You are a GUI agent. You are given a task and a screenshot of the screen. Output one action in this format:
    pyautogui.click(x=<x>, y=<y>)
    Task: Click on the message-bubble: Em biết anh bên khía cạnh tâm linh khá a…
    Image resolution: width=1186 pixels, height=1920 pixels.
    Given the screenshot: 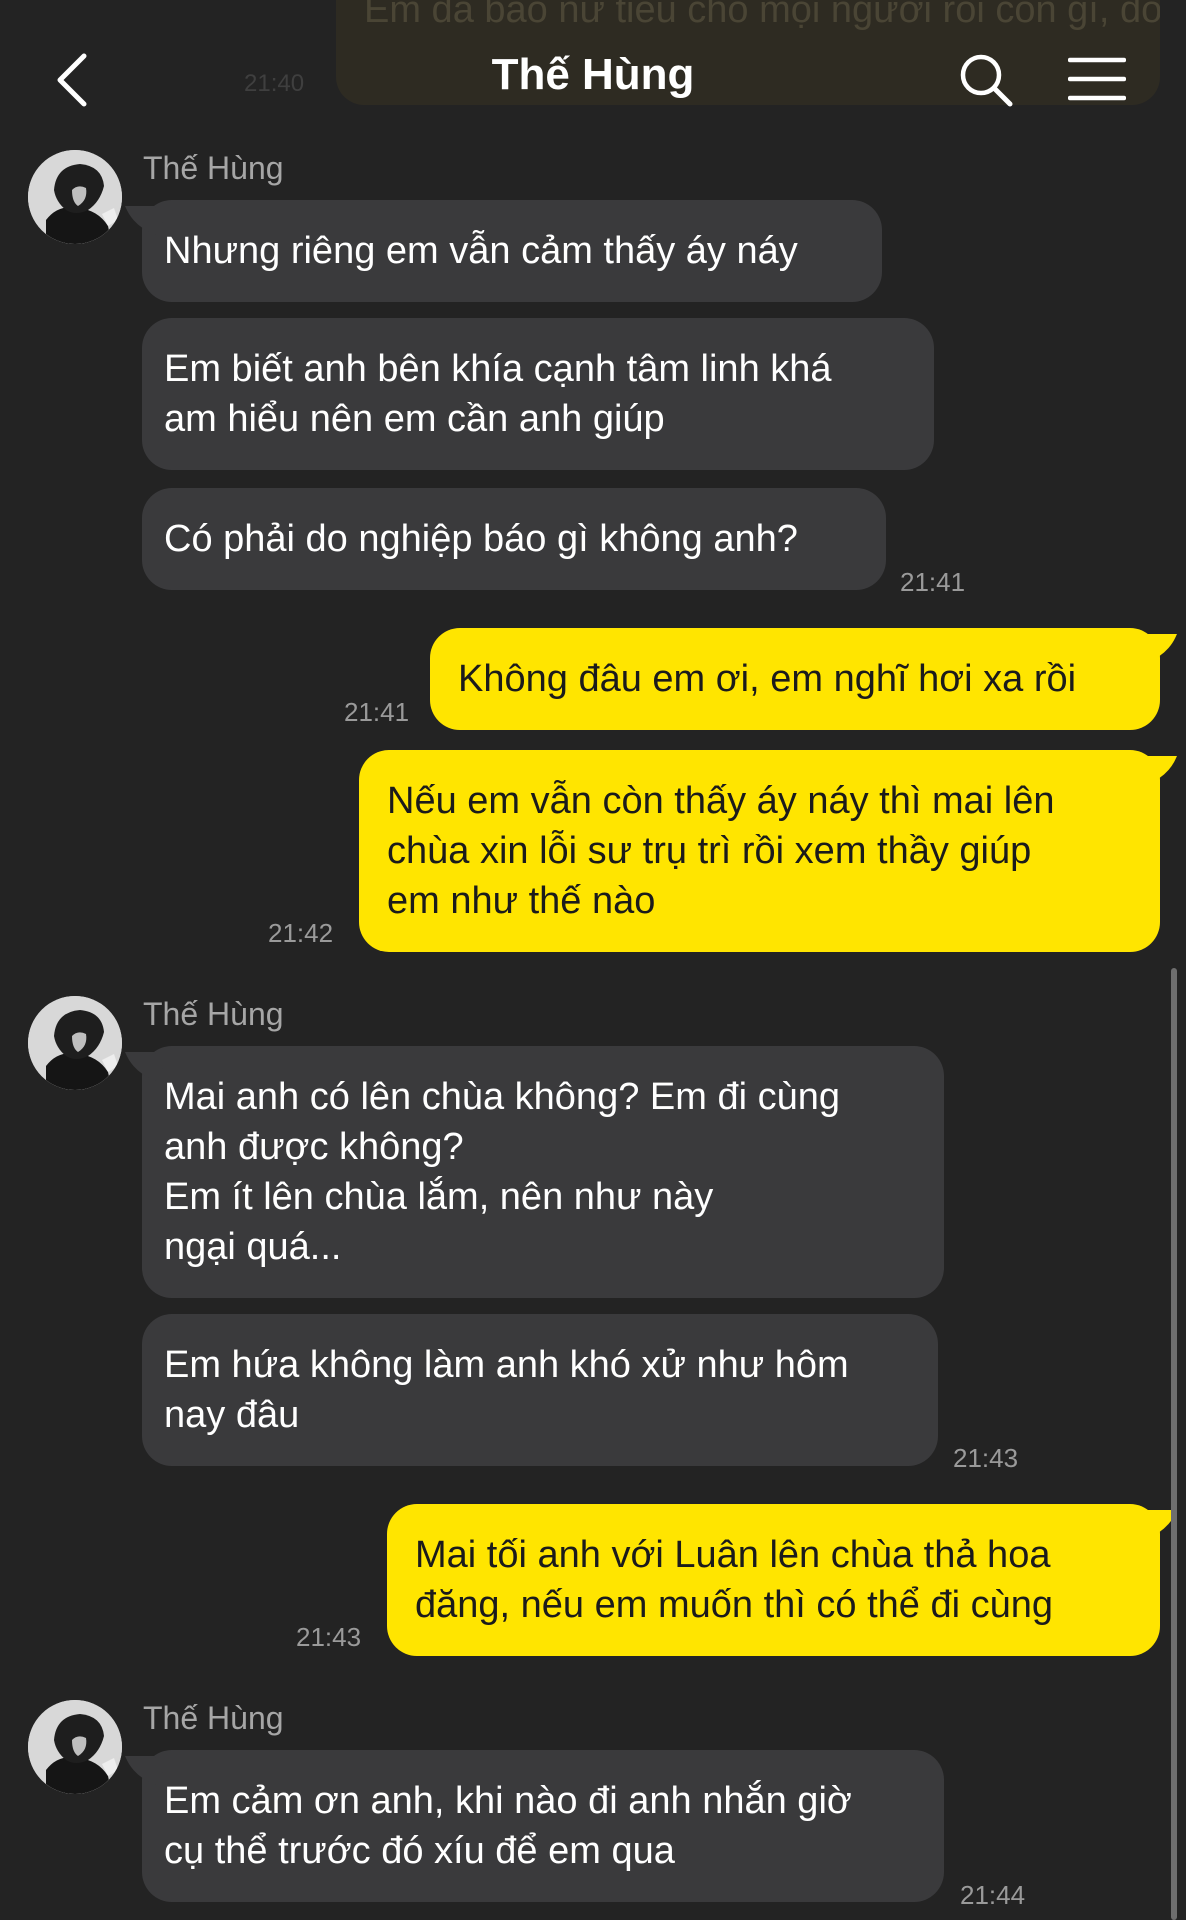 What is the action you would take?
    pyautogui.click(x=538, y=394)
    